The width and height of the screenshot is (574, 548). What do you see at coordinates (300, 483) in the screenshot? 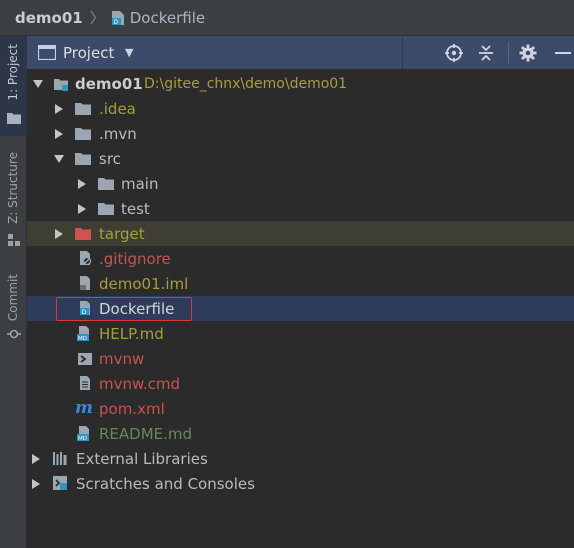
I see `tree-row-scratches: Scratches and Consoles` at bounding box center [300, 483].